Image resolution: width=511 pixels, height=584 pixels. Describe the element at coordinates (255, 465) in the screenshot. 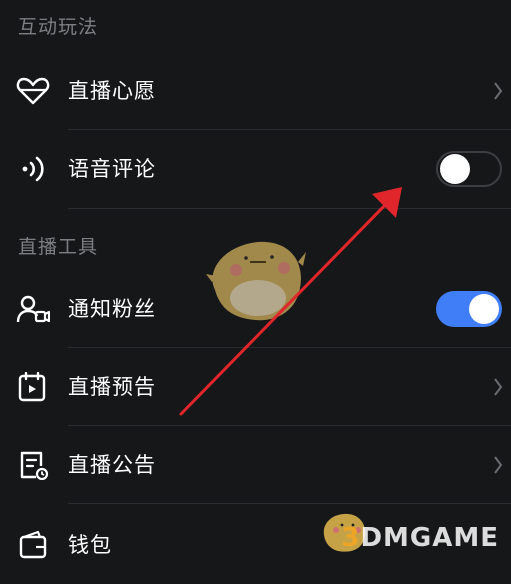

I see `row-live-announcement: 直播公告` at that location.